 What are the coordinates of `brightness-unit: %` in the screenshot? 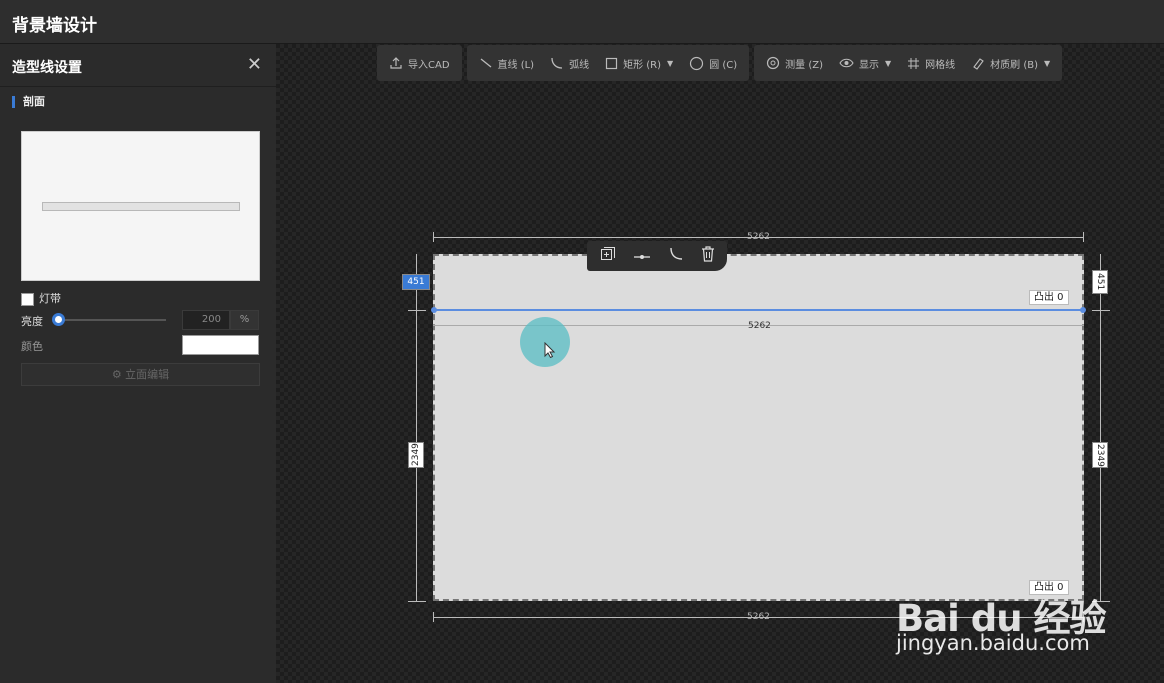 It's located at (244, 320).